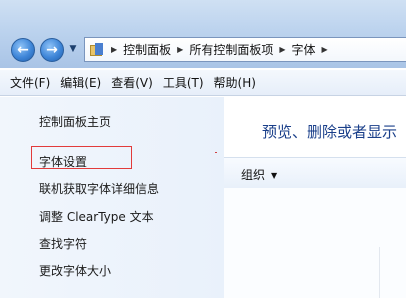  What do you see at coordinates (75, 121) in the screenshot?
I see `control-panel-home-link: 控制面板主页` at bounding box center [75, 121].